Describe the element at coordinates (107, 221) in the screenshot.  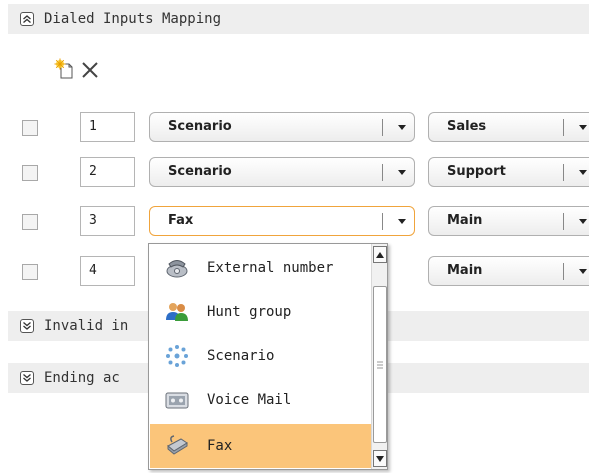
I see `number-input: 3` at that location.